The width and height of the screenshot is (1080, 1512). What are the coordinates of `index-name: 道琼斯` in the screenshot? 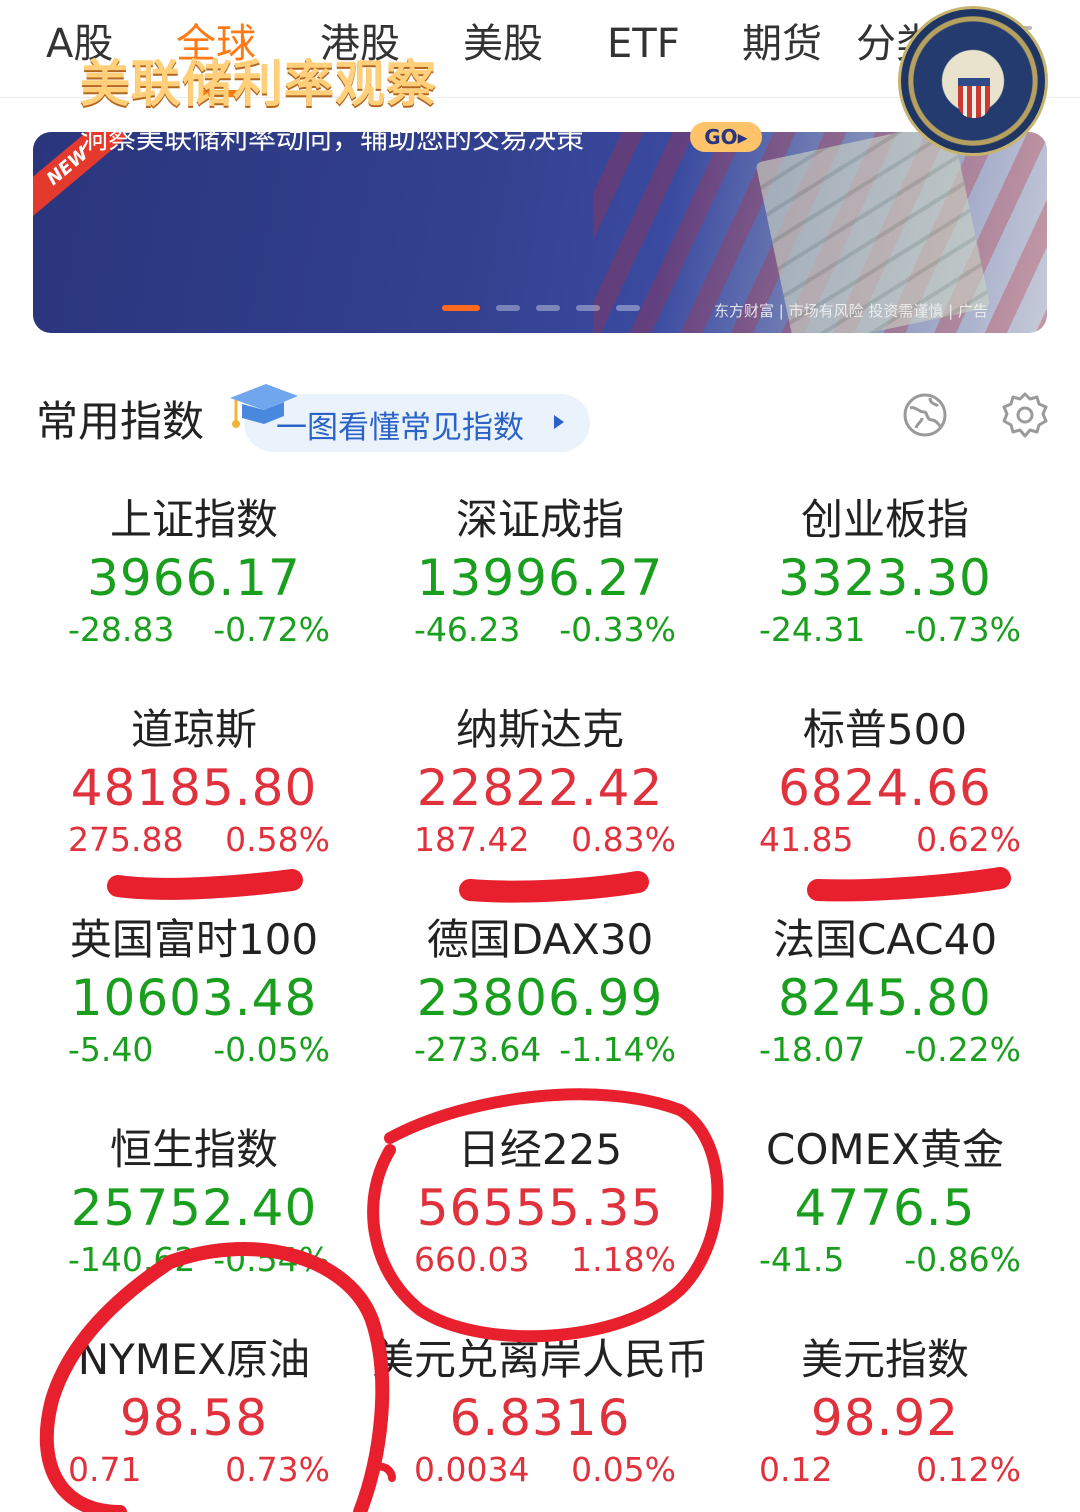 It's located at (193, 729).